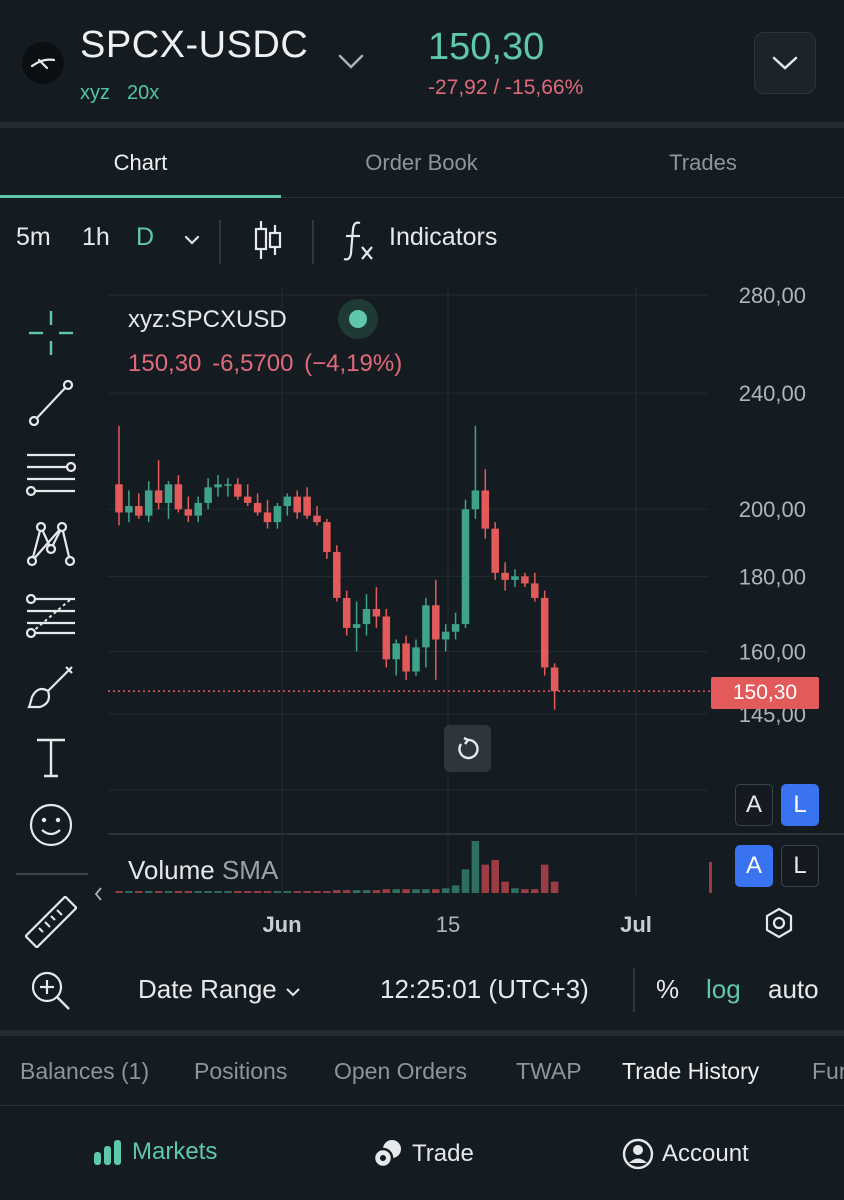 The height and width of the screenshot is (1200, 844). What do you see at coordinates (772, 393) in the screenshot?
I see `y-axis-tick-label: 240,00` at bounding box center [772, 393].